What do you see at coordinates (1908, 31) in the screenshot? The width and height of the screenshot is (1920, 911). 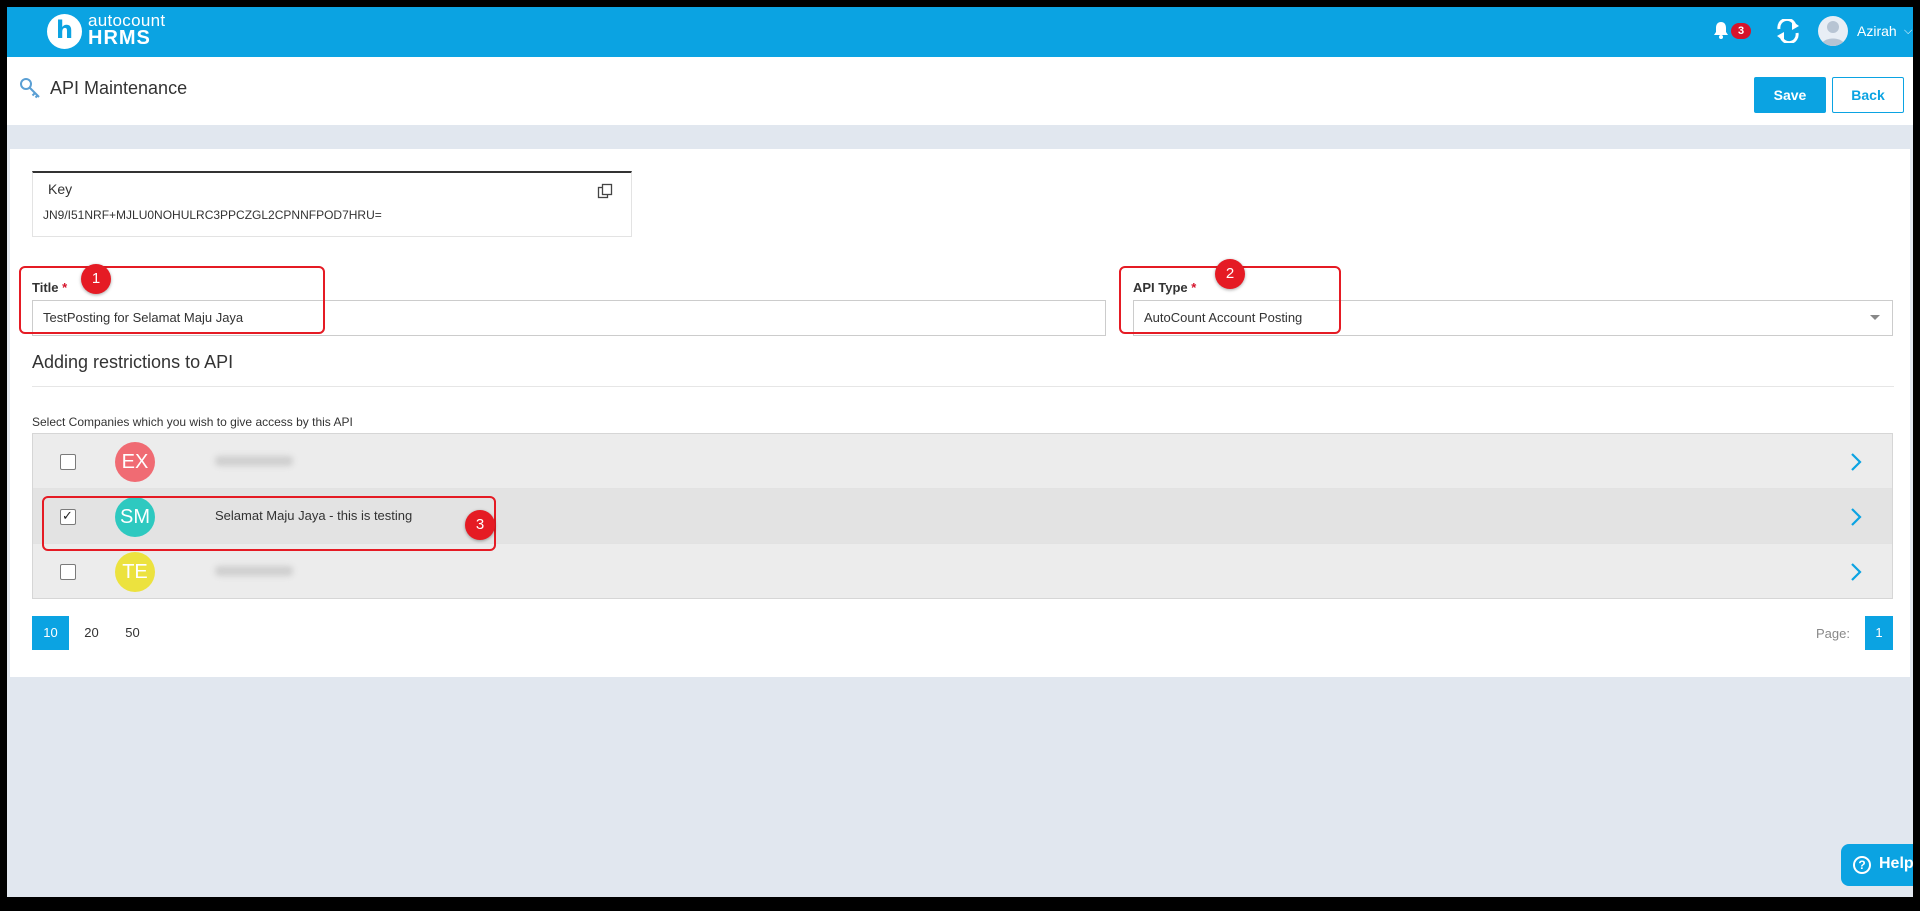 I see `chevron-down-icon: ⌵` at bounding box center [1908, 31].